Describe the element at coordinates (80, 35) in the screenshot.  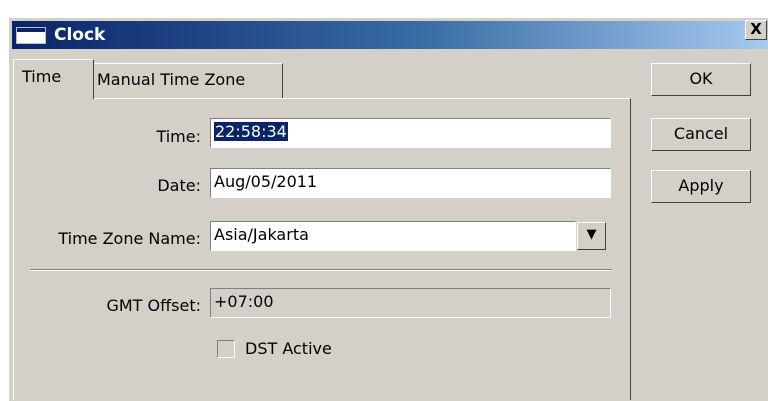
I see `window-title: Clock` at that location.